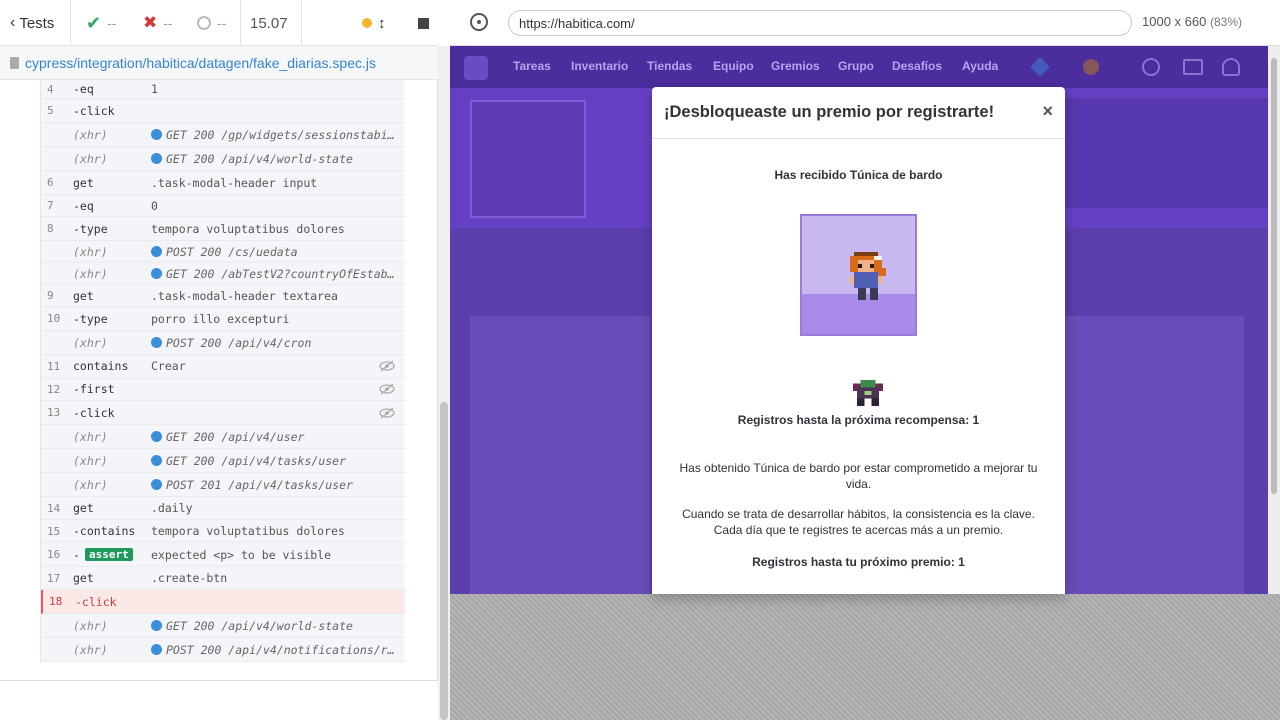  I want to click on gold-icon, so click(1091, 67).